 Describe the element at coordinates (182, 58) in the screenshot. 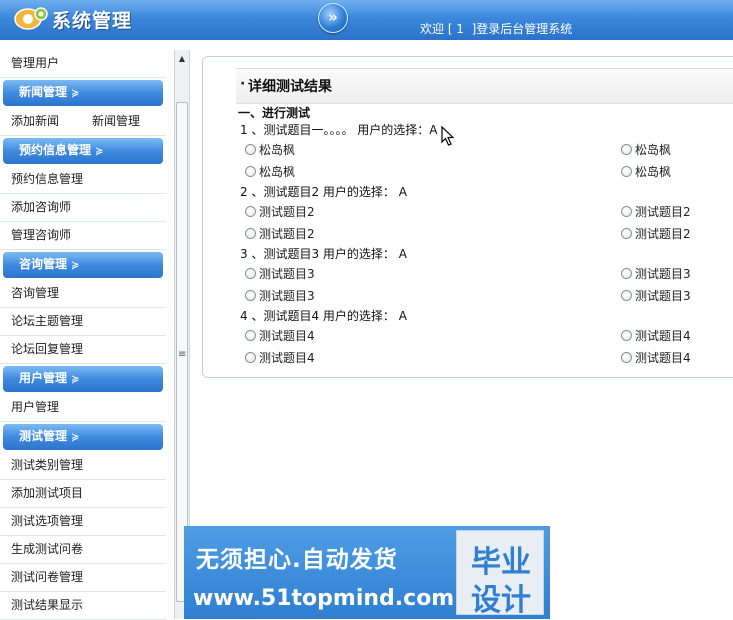

I see `scroll-up-arrow-icon: ▲` at that location.